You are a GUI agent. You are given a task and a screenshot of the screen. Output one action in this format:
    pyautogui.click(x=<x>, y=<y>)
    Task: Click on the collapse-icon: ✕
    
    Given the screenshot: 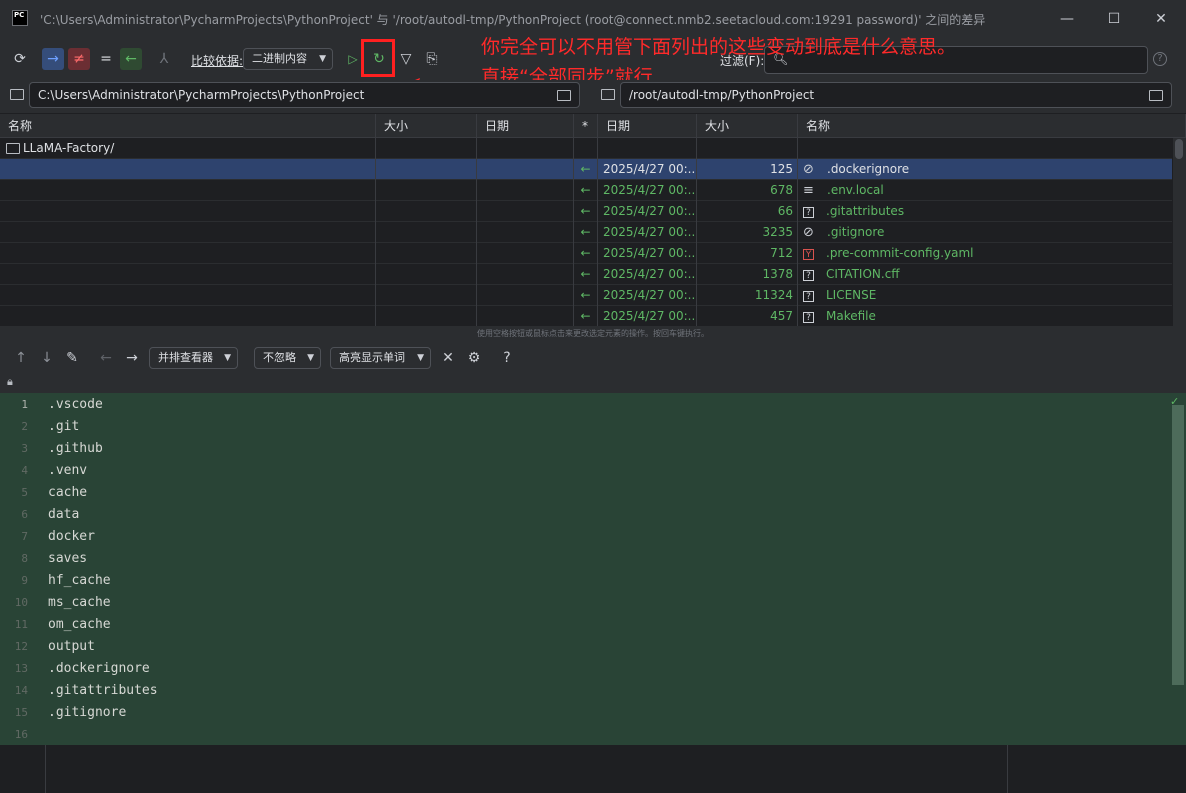 What is the action you would take?
    pyautogui.click(x=448, y=358)
    